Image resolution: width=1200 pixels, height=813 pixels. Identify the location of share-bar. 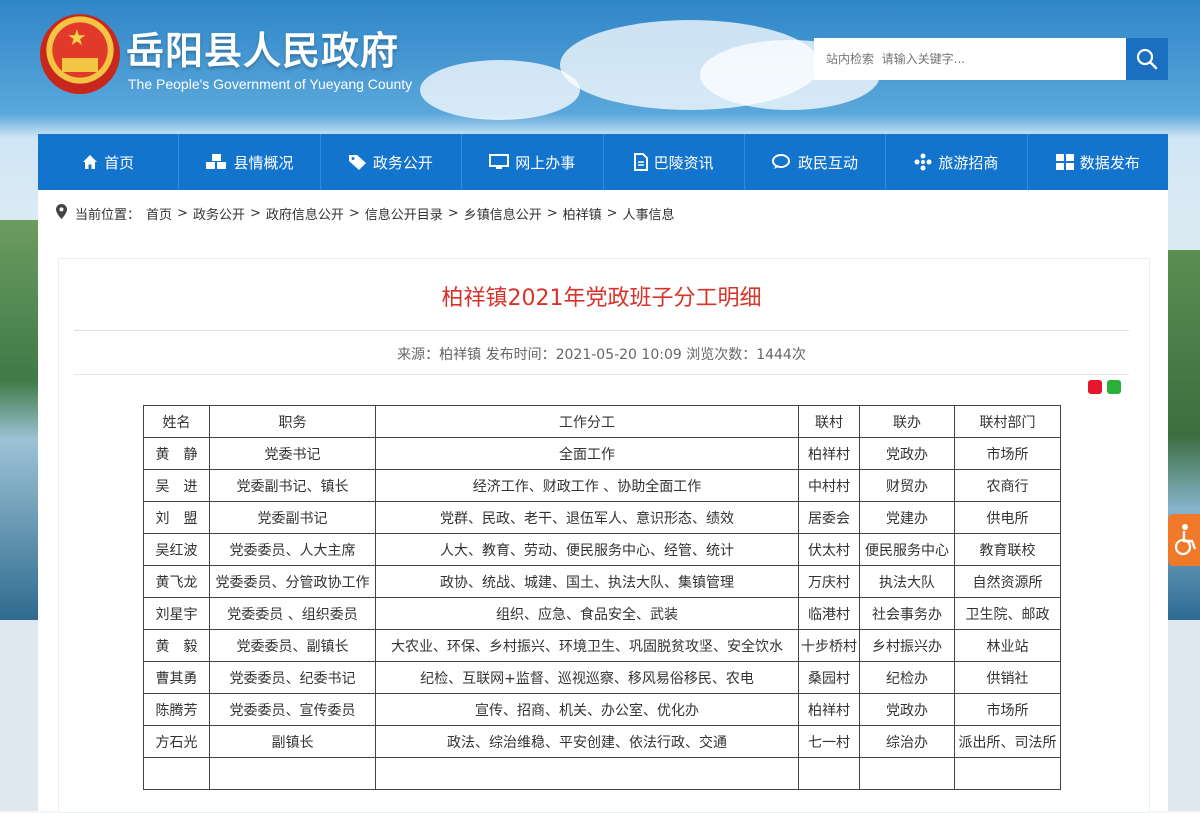
(1104, 387).